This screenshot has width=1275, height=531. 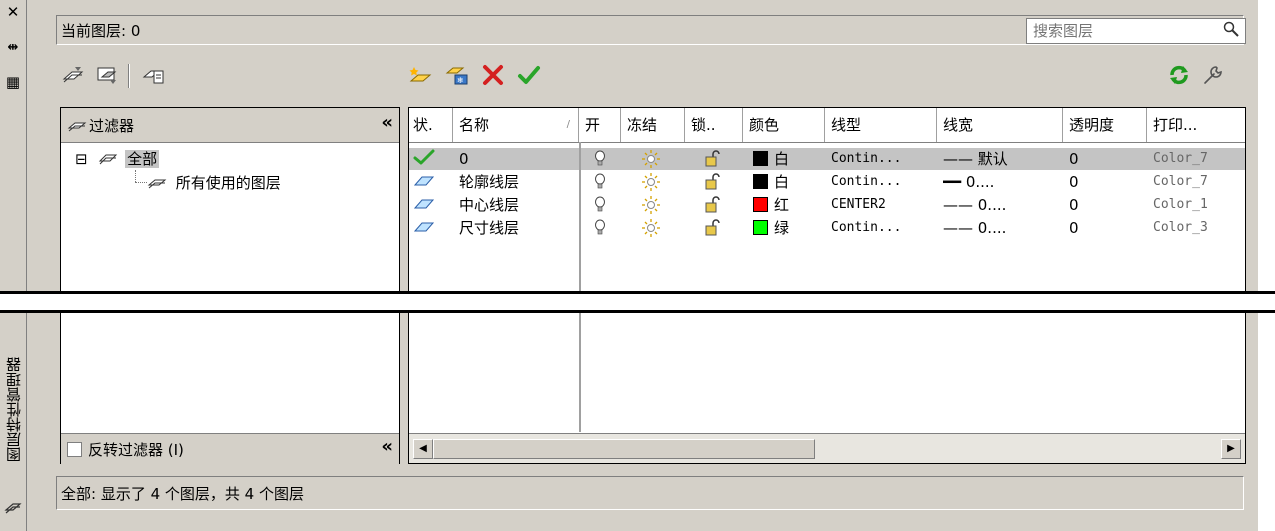 I want to click on search-input, so click(x=1118, y=31).